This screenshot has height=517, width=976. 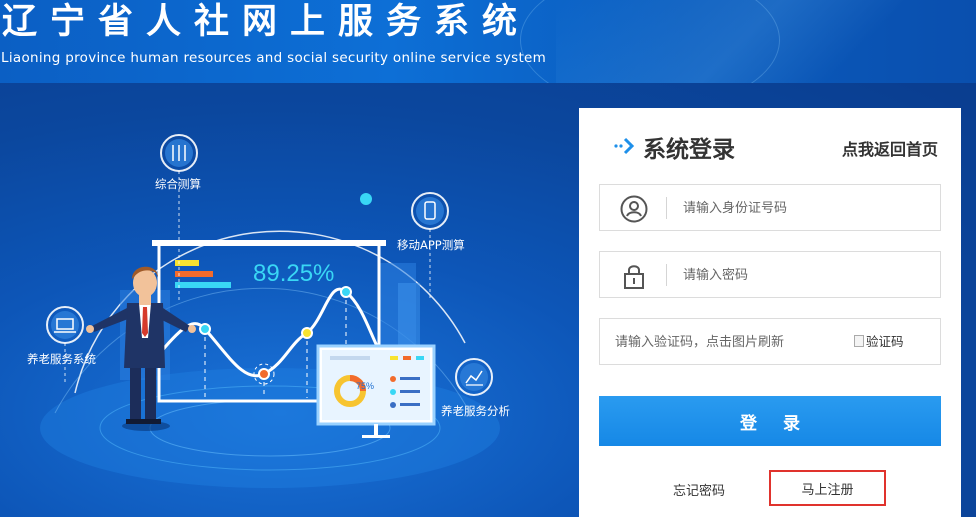 I want to click on lock-icon, so click(x=634, y=277).